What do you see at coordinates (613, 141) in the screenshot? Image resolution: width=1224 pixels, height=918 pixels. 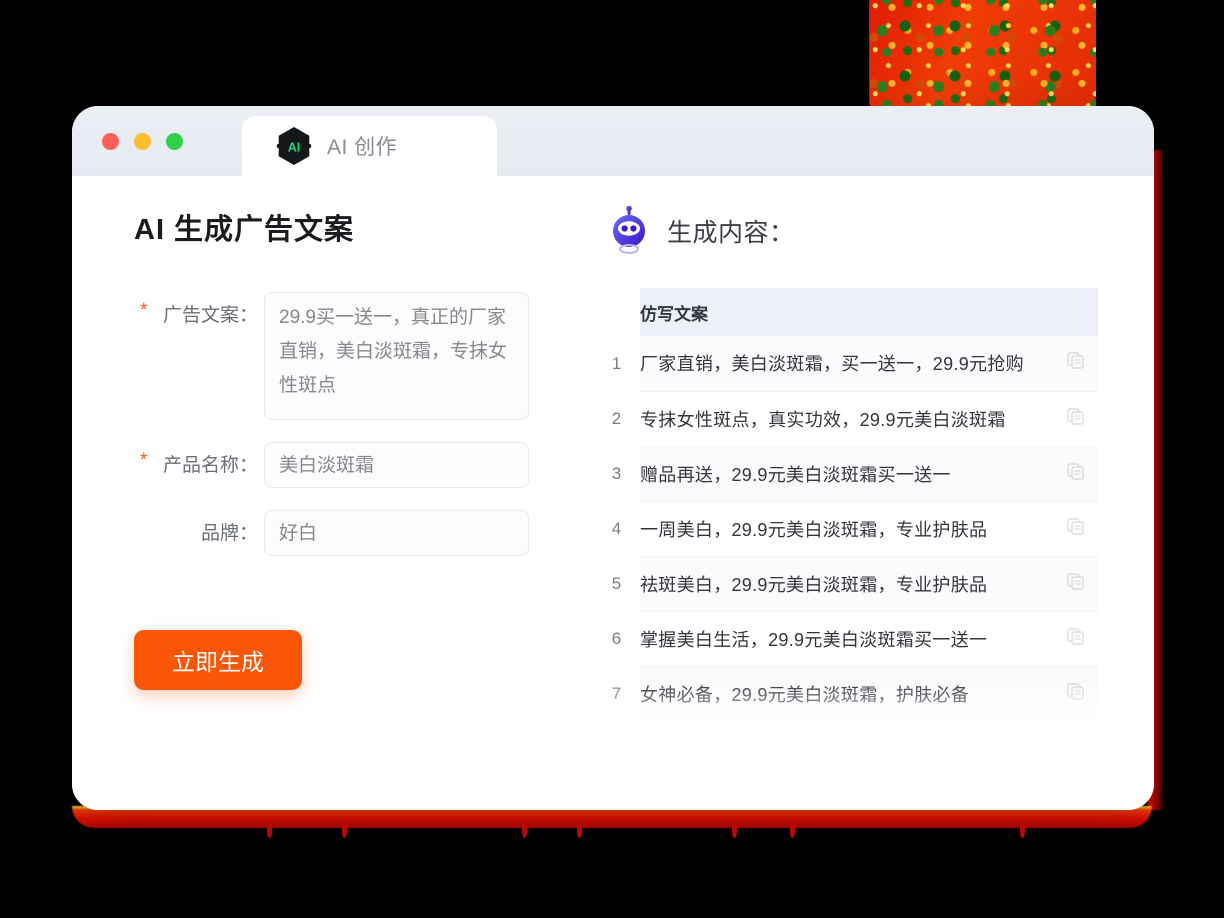 I see `window-titlebar: AI AI 创作` at bounding box center [613, 141].